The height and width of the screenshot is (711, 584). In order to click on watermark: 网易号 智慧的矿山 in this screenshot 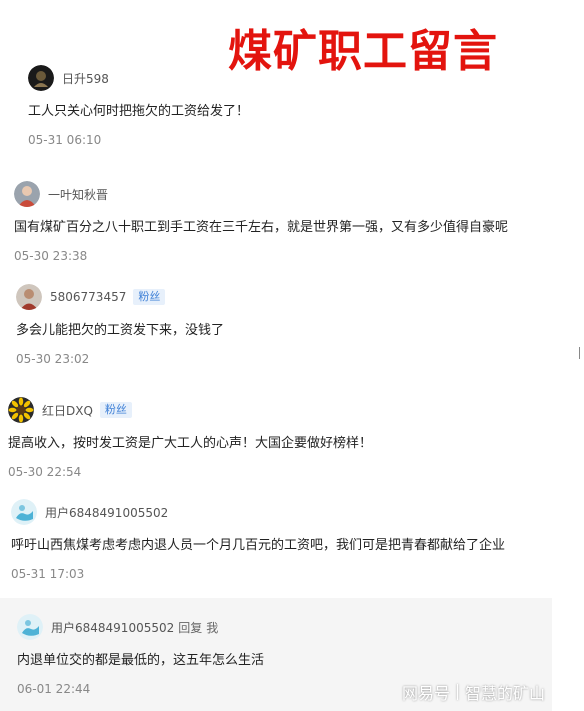, I will do `click(473, 692)`.